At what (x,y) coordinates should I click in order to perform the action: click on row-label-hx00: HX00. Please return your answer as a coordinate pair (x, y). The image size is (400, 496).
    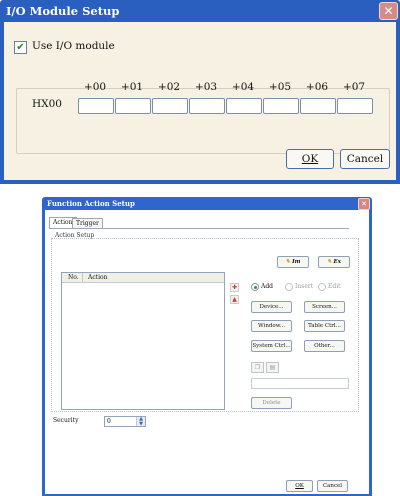
    Looking at the image, I should click on (47, 104).